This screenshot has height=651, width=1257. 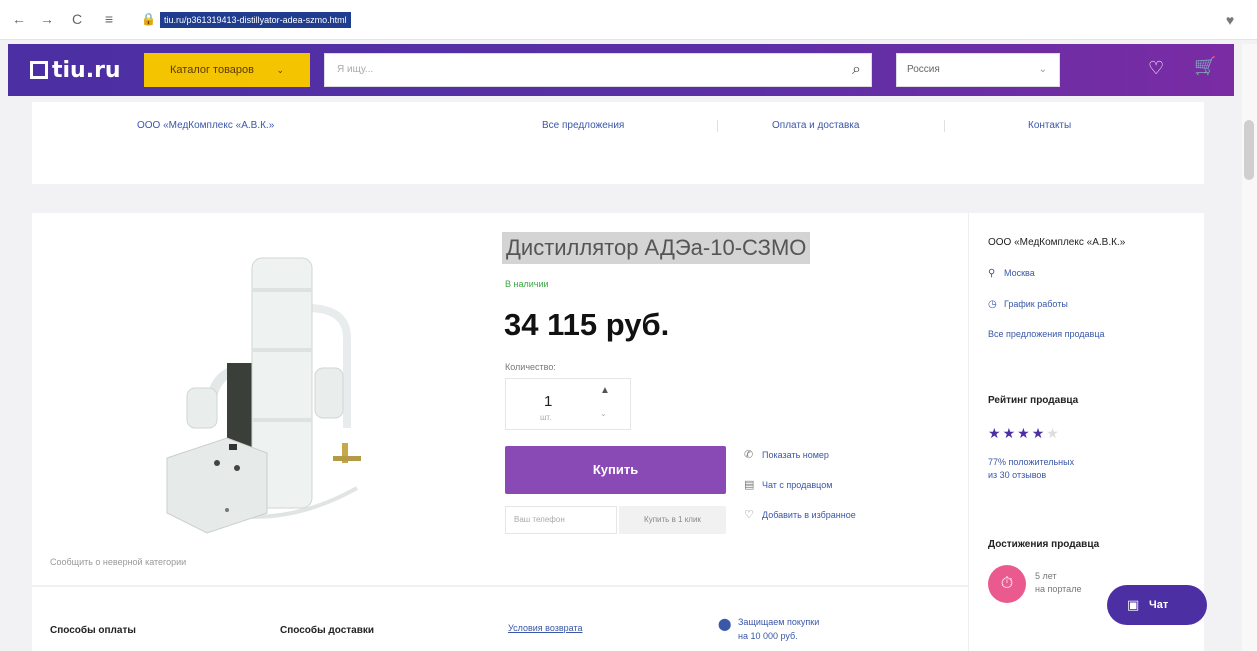 I want to click on clock-icon: ◷, so click(x=992, y=304).